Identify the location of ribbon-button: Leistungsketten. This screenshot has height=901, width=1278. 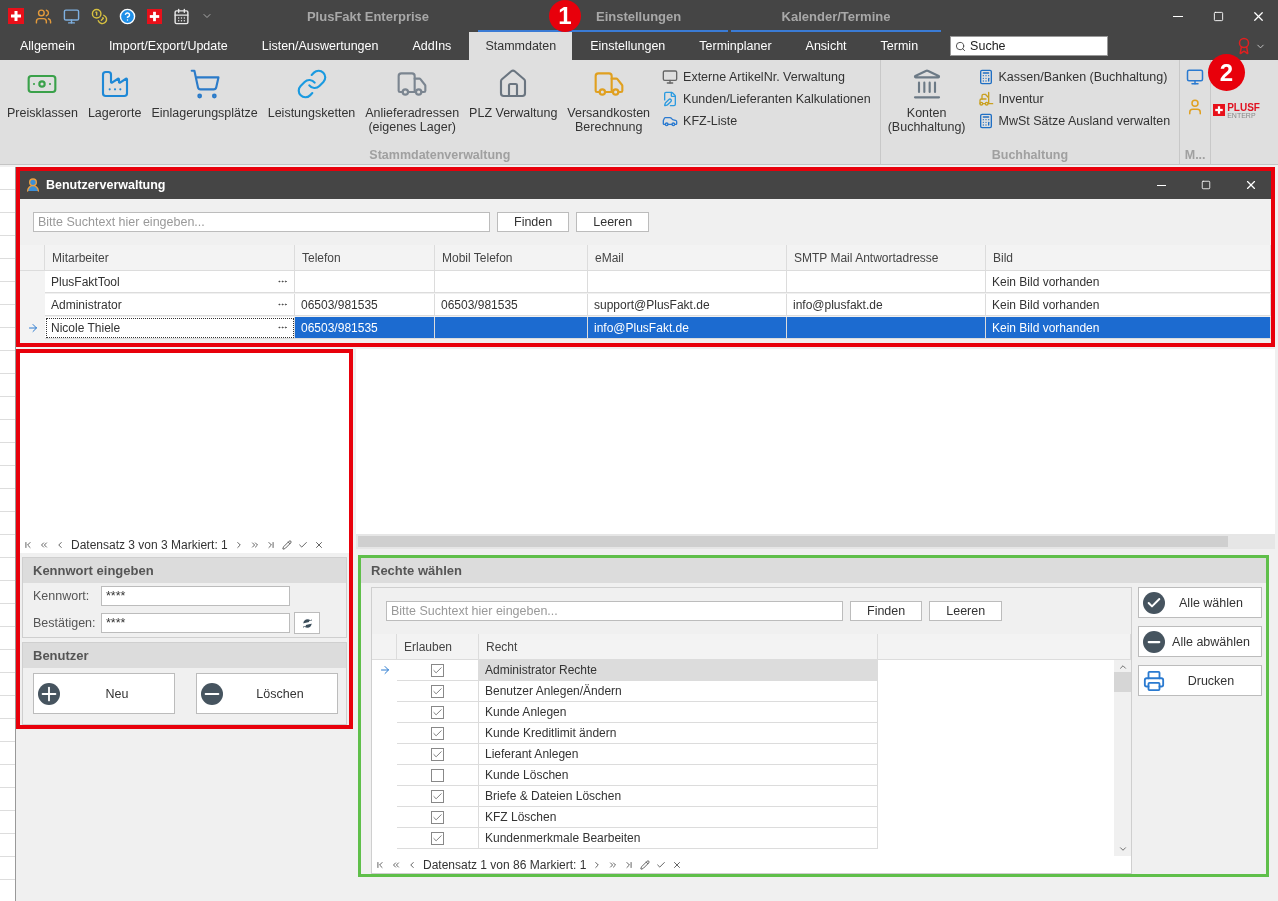
(311, 91).